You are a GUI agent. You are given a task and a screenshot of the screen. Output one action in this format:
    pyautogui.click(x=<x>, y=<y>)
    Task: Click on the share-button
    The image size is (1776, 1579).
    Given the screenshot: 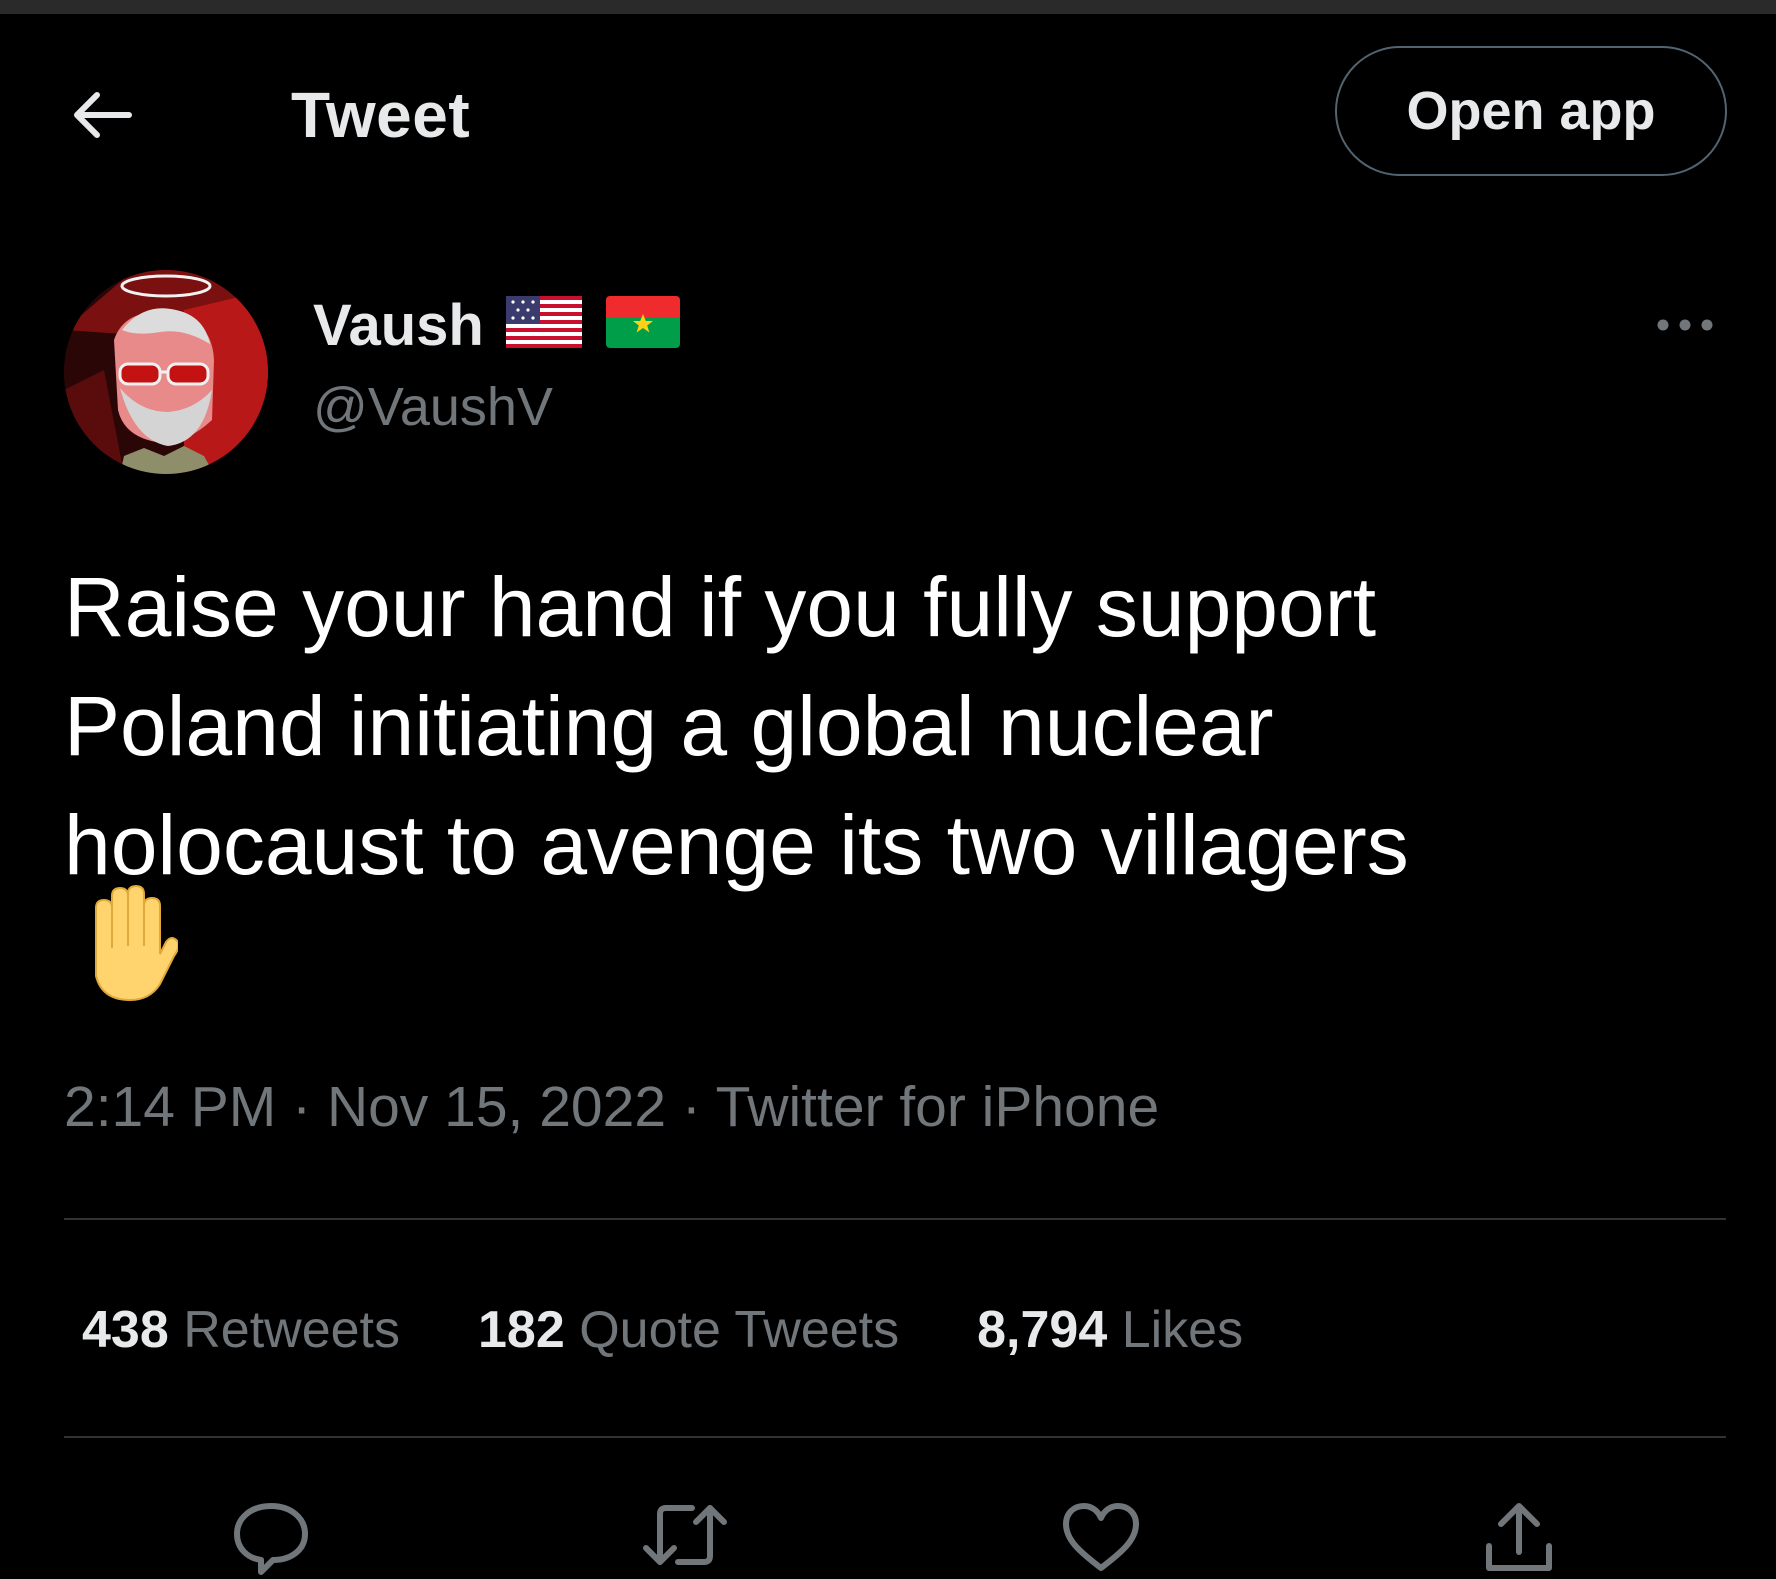 What is the action you would take?
    pyautogui.click(x=1519, y=1539)
    